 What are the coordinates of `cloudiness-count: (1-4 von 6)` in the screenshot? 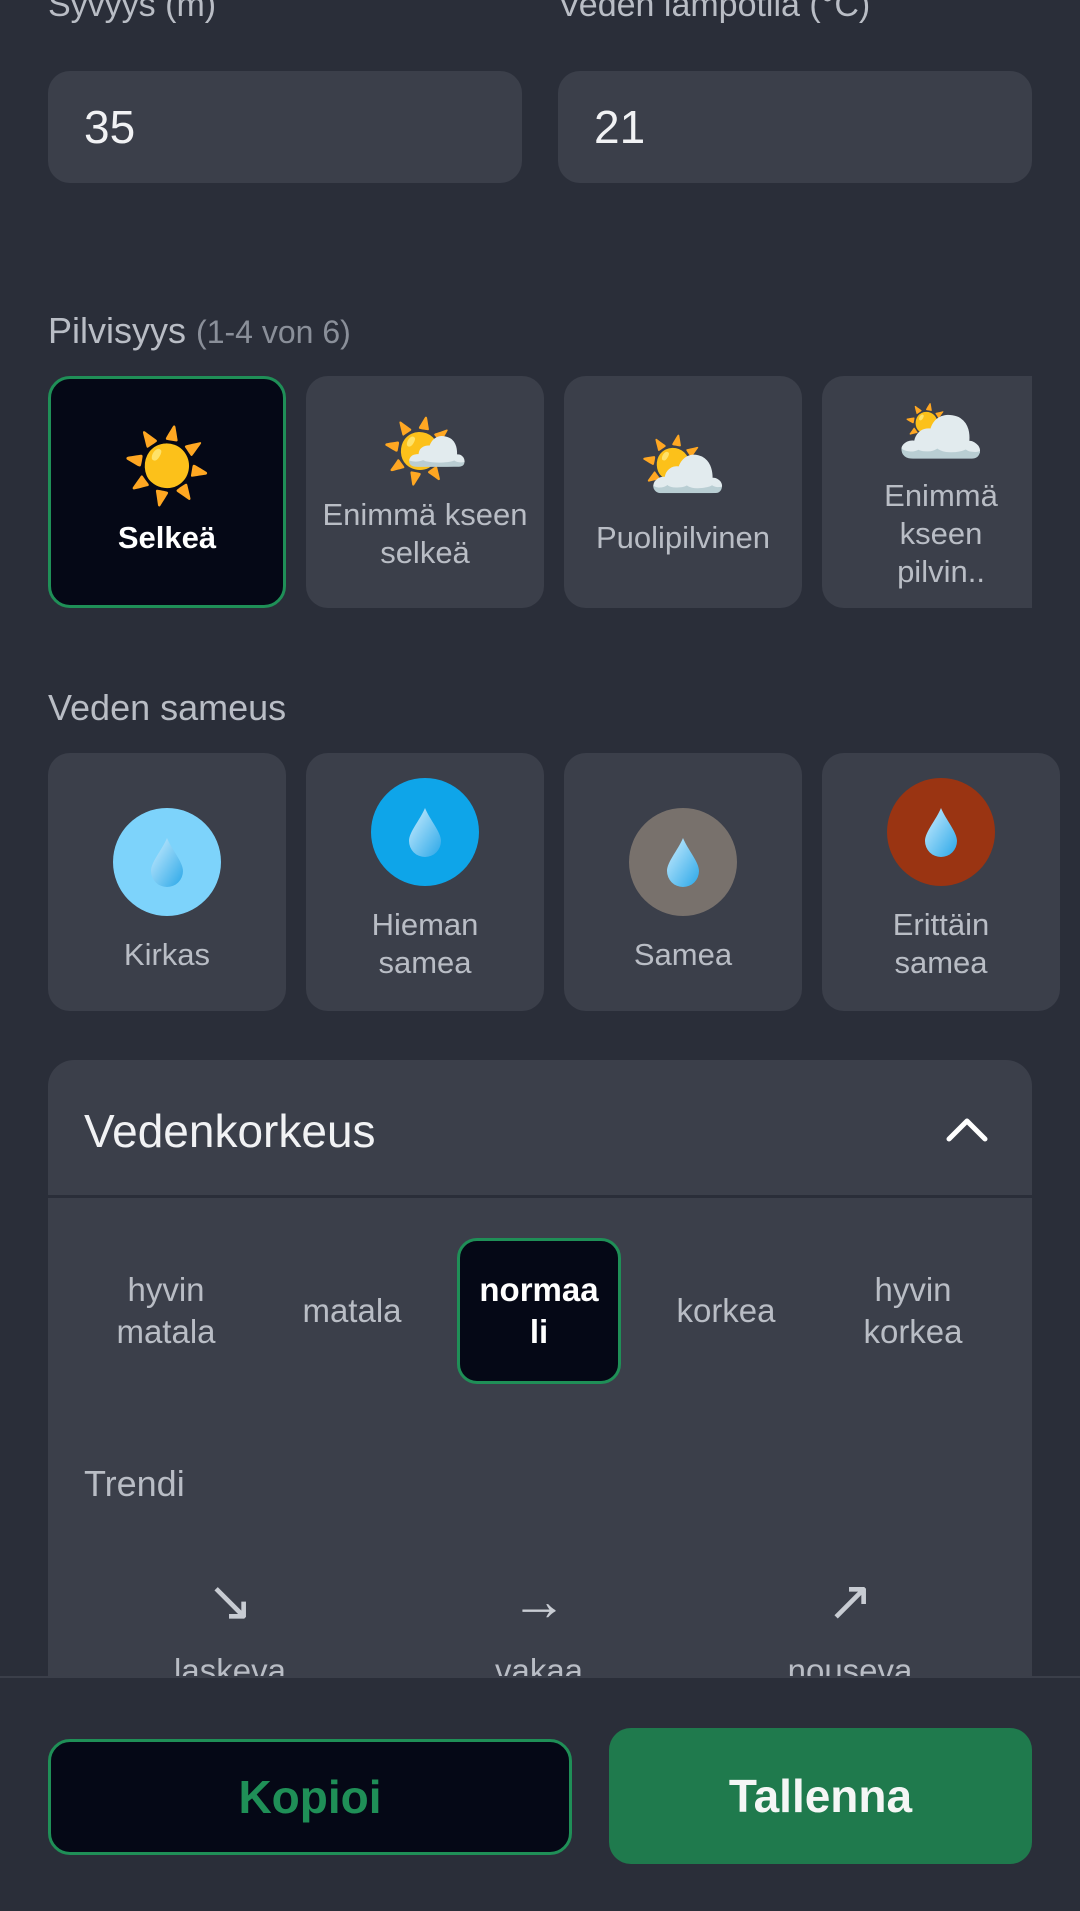 It's located at (273, 332).